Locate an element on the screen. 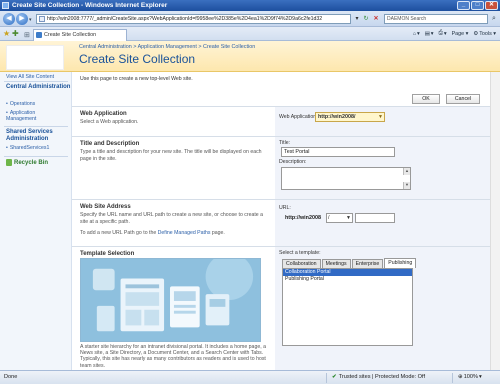  template-list: Collaboration Portal Publishing Portal is located at coordinates (347, 307).